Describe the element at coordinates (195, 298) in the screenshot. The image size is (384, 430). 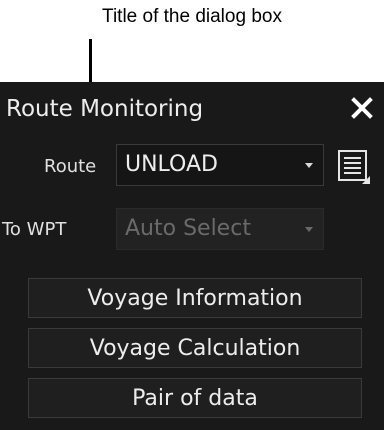
I see `voyage-information-button: Voyage Information` at that location.